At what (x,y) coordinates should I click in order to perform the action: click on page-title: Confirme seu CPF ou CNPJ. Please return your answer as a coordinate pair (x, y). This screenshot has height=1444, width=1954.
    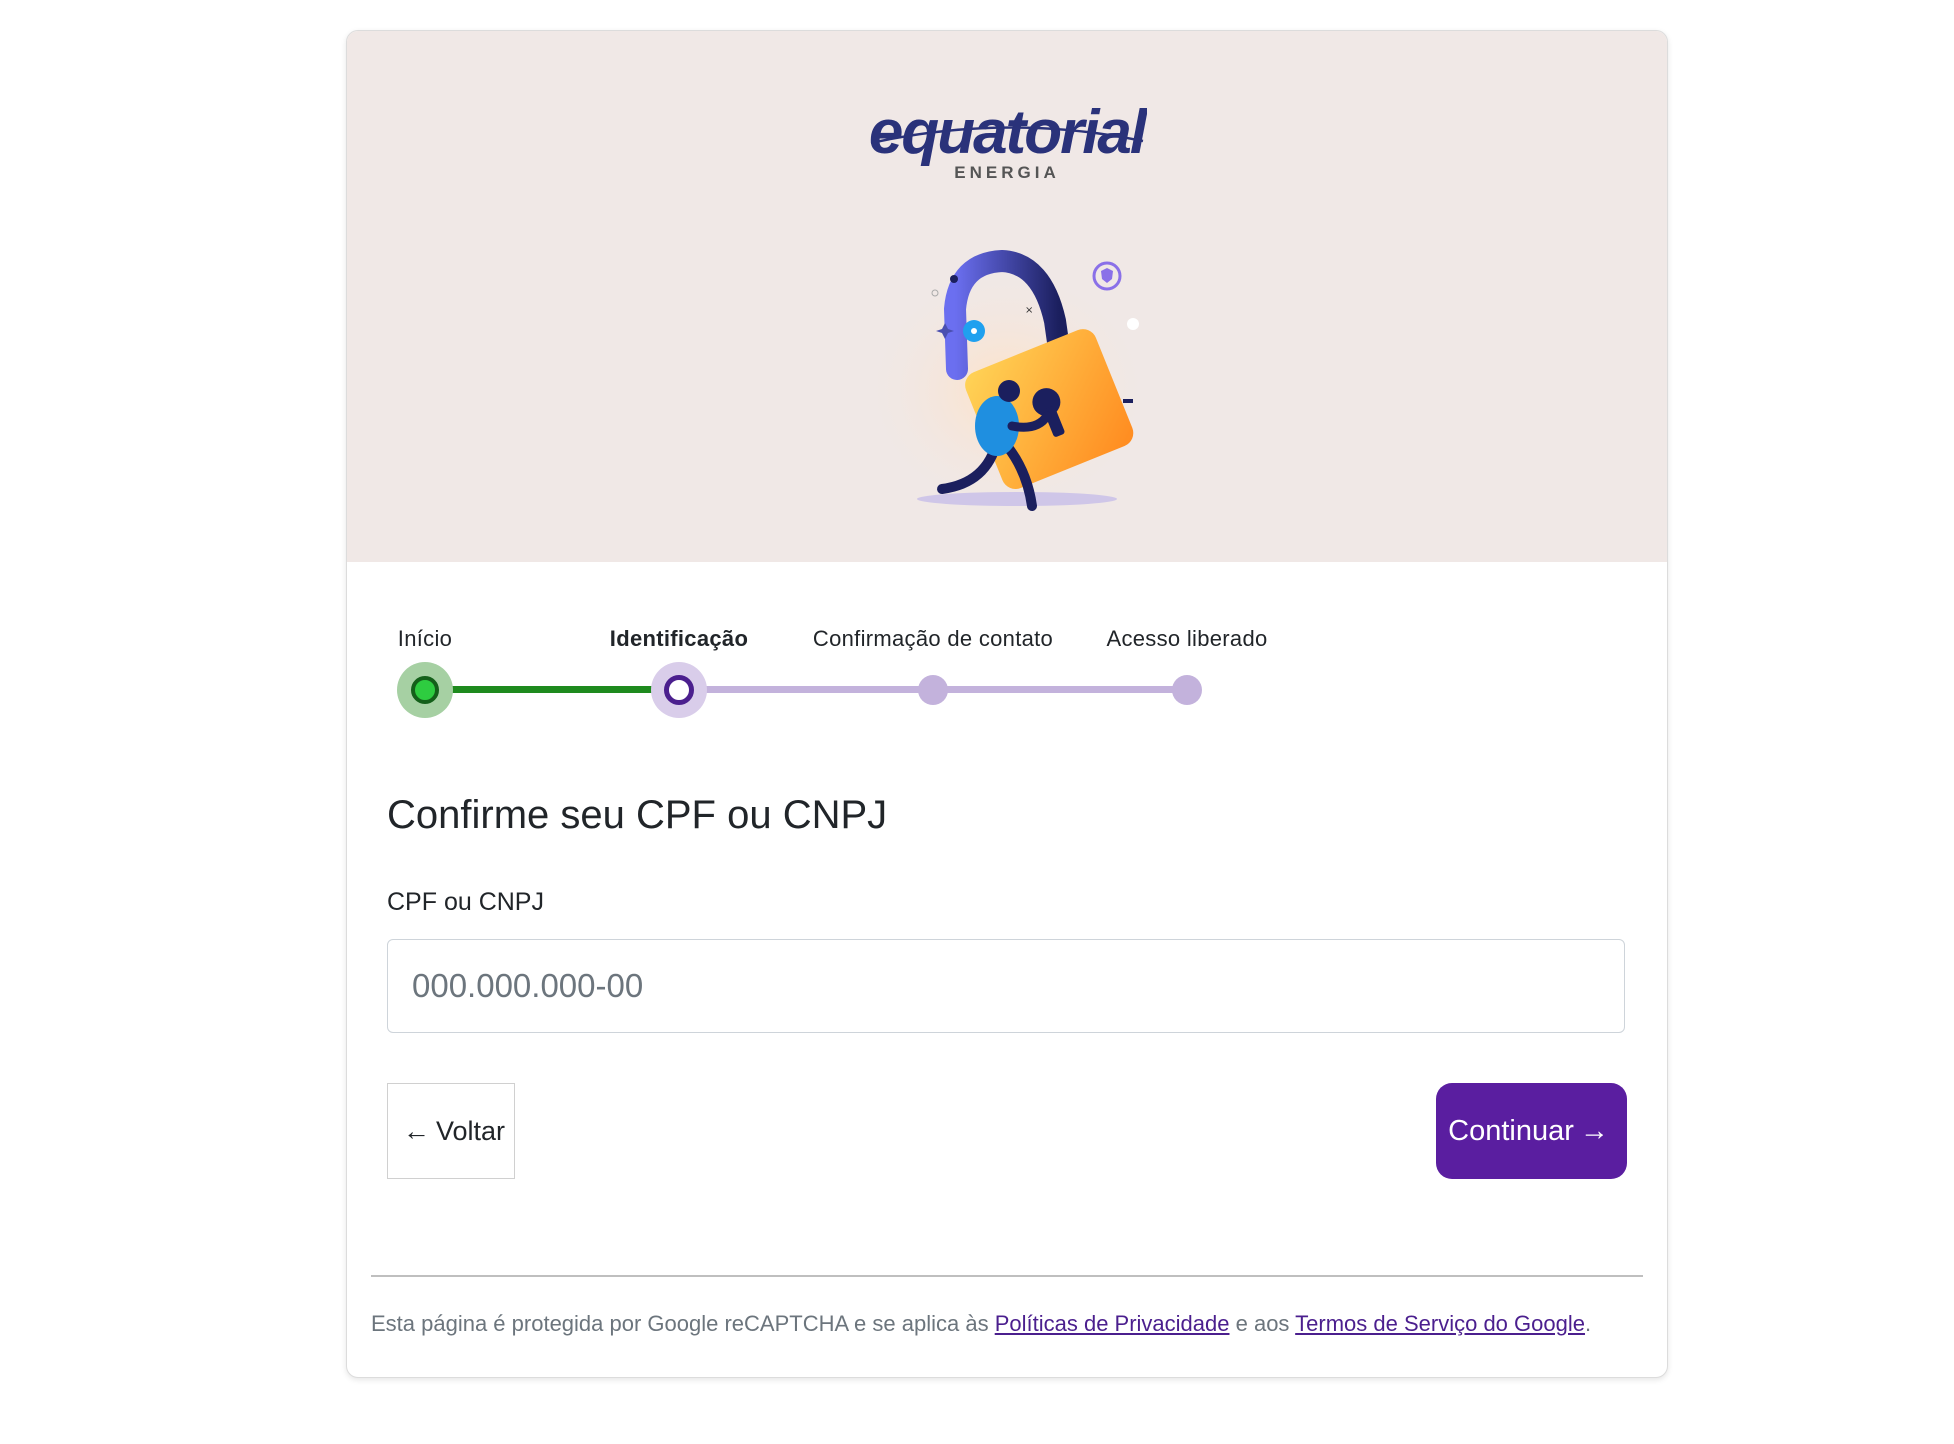
    Looking at the image, I should click on (637, 815).